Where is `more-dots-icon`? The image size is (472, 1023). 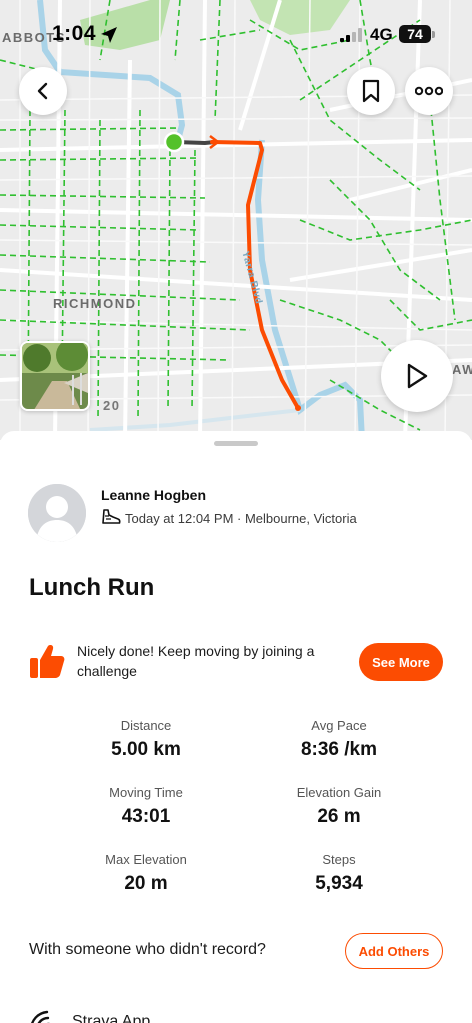 more-dots-icon is located at coordinates (429, 91).